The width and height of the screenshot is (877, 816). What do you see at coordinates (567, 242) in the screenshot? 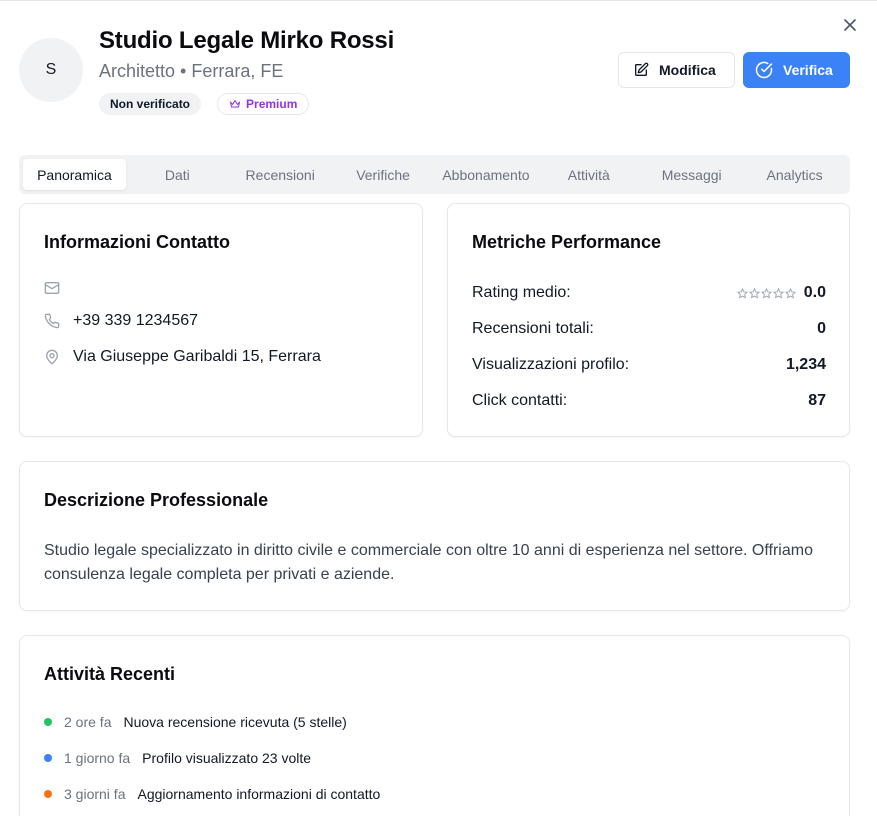
I see `metrics-card-title: Metriche Performance` at bounding box center [567, 242].